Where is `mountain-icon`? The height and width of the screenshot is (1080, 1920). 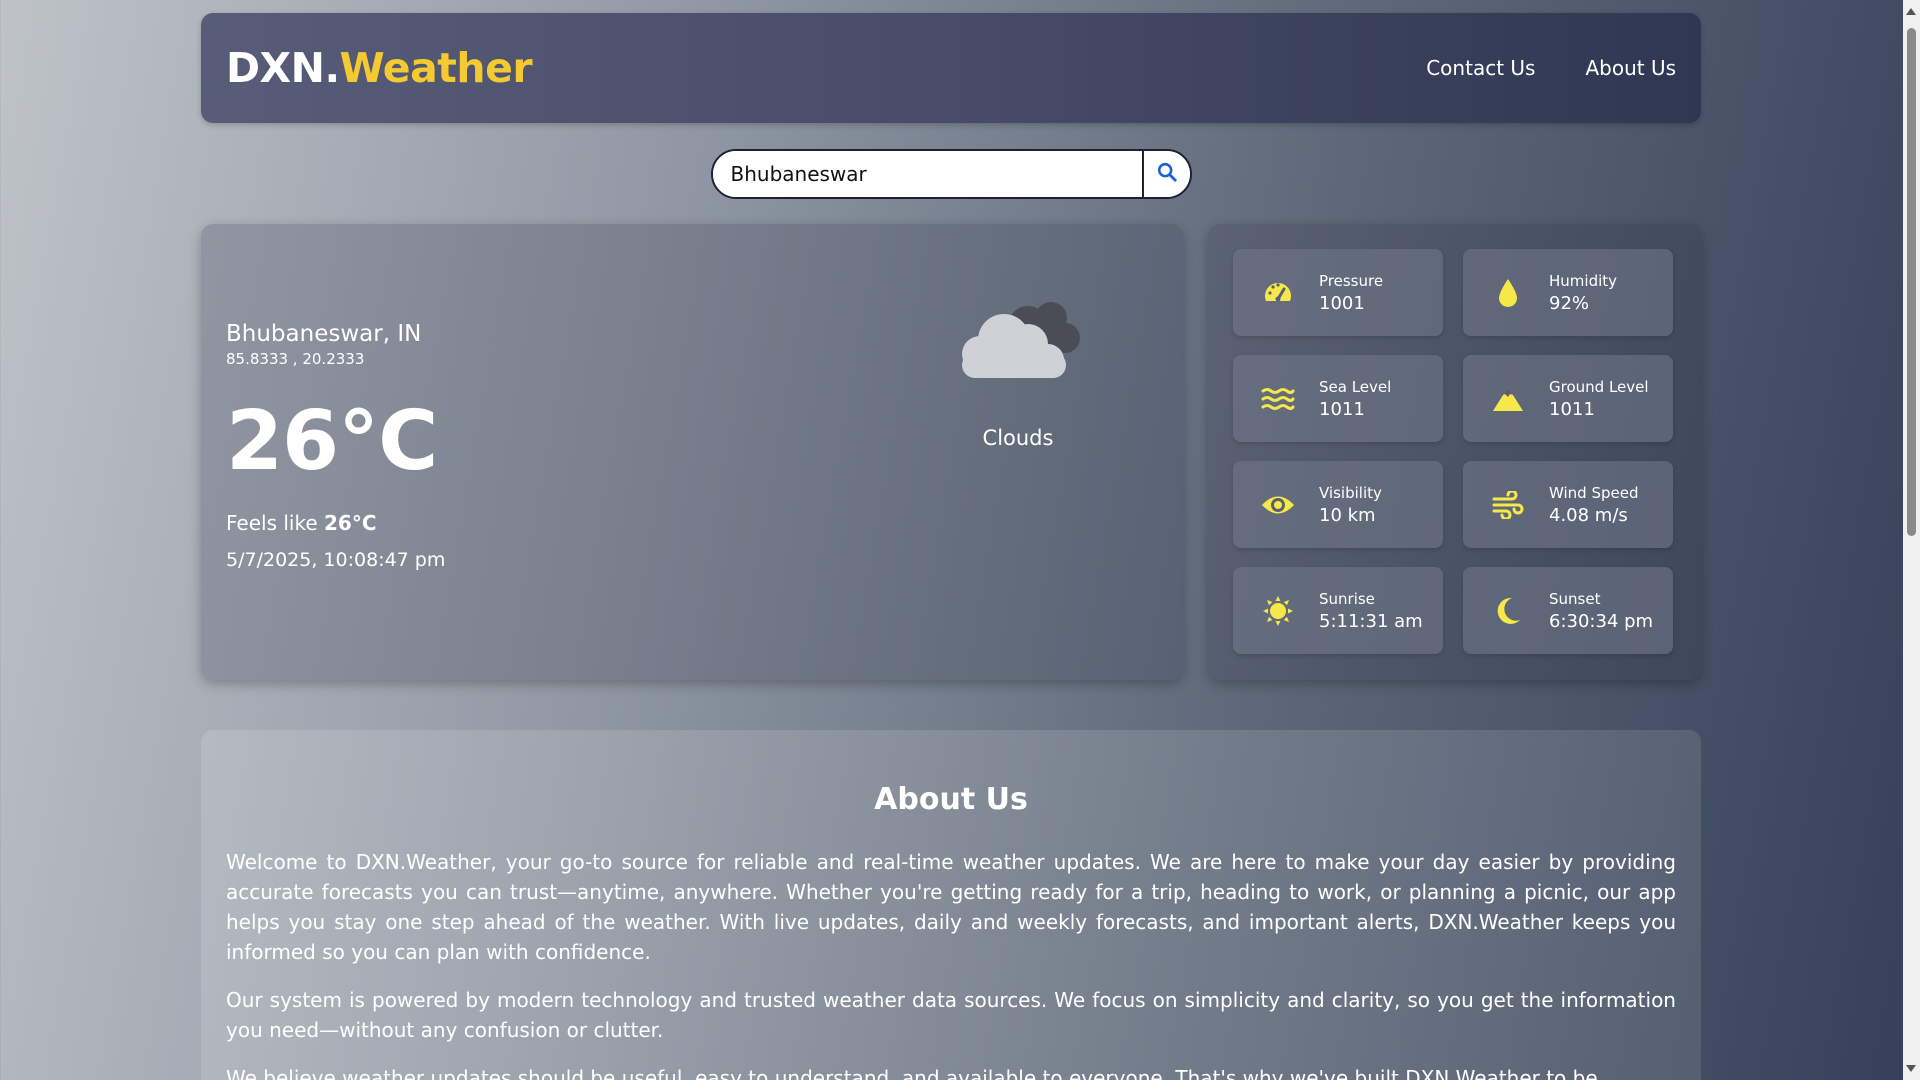
mountain-icon is located at coordinates (1508, 399).